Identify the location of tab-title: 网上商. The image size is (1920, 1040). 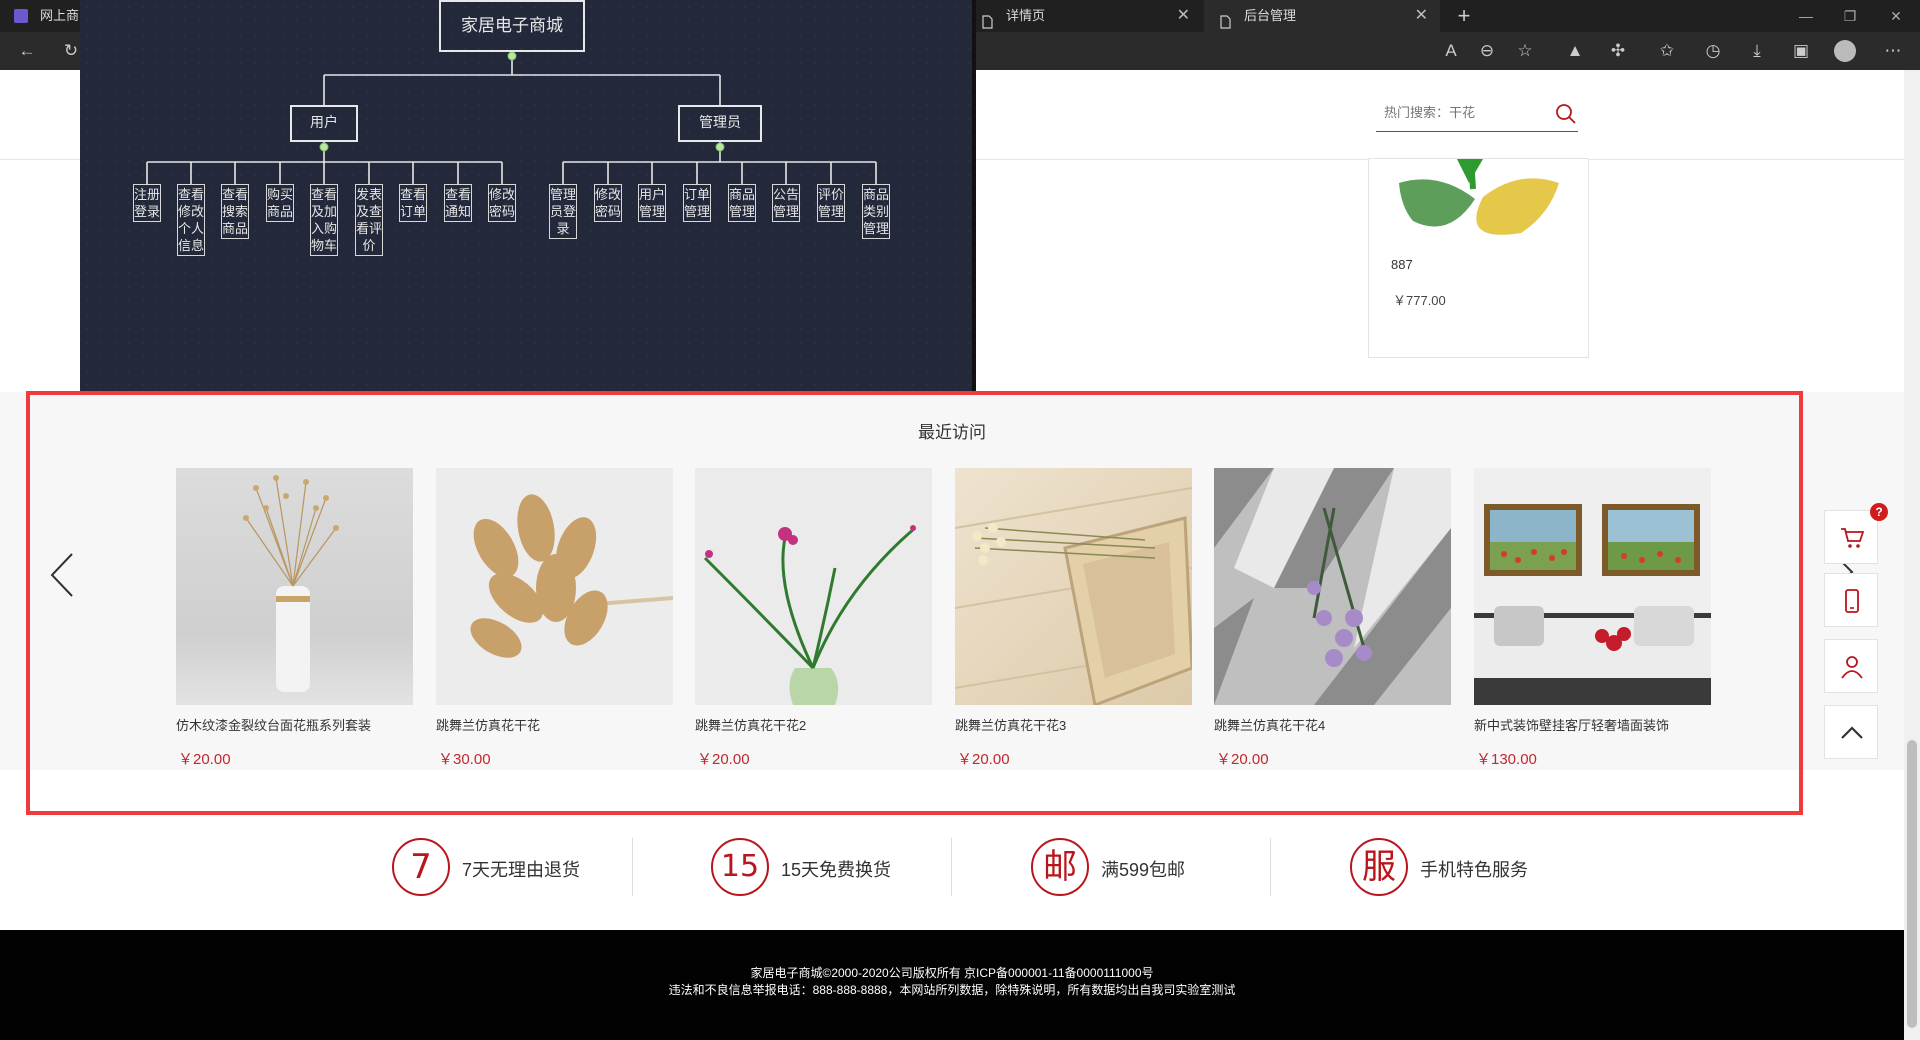
(60, 15).